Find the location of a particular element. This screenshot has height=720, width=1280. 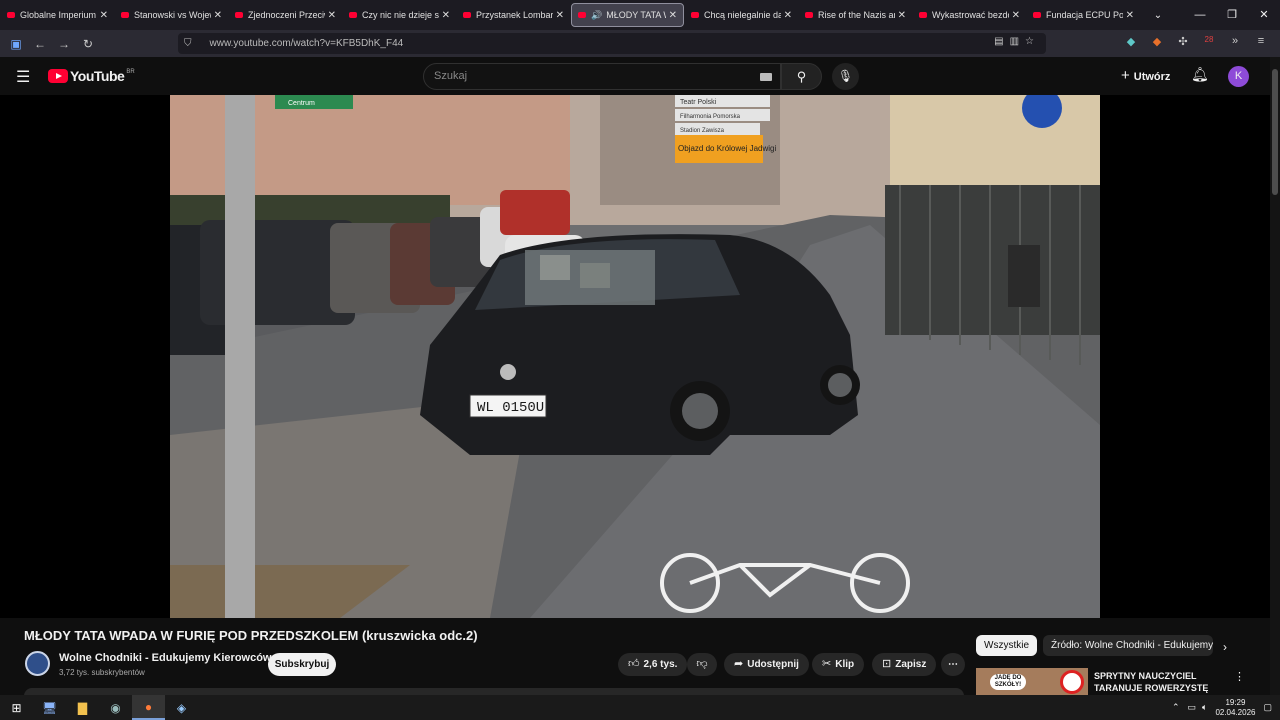

sidebar-toggle-icon: ▣ is located at coordinates (16, 44).